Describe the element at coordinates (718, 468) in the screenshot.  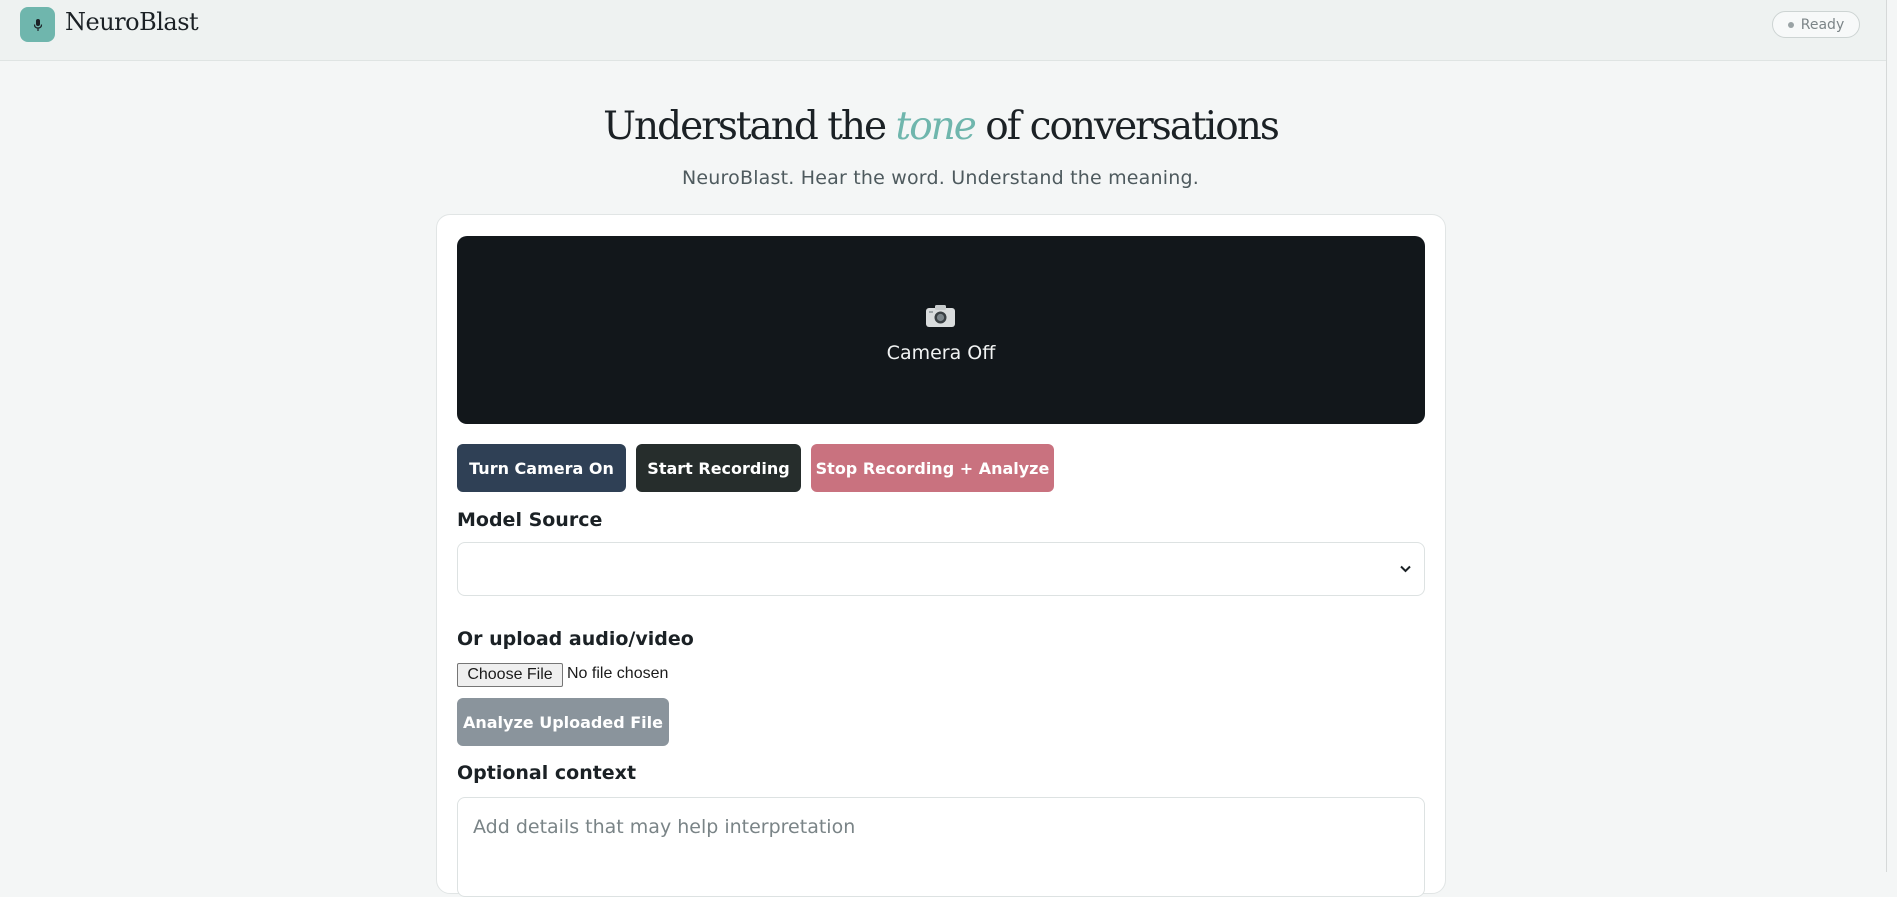
I see `start-recording-button: Start Recording` at that location.